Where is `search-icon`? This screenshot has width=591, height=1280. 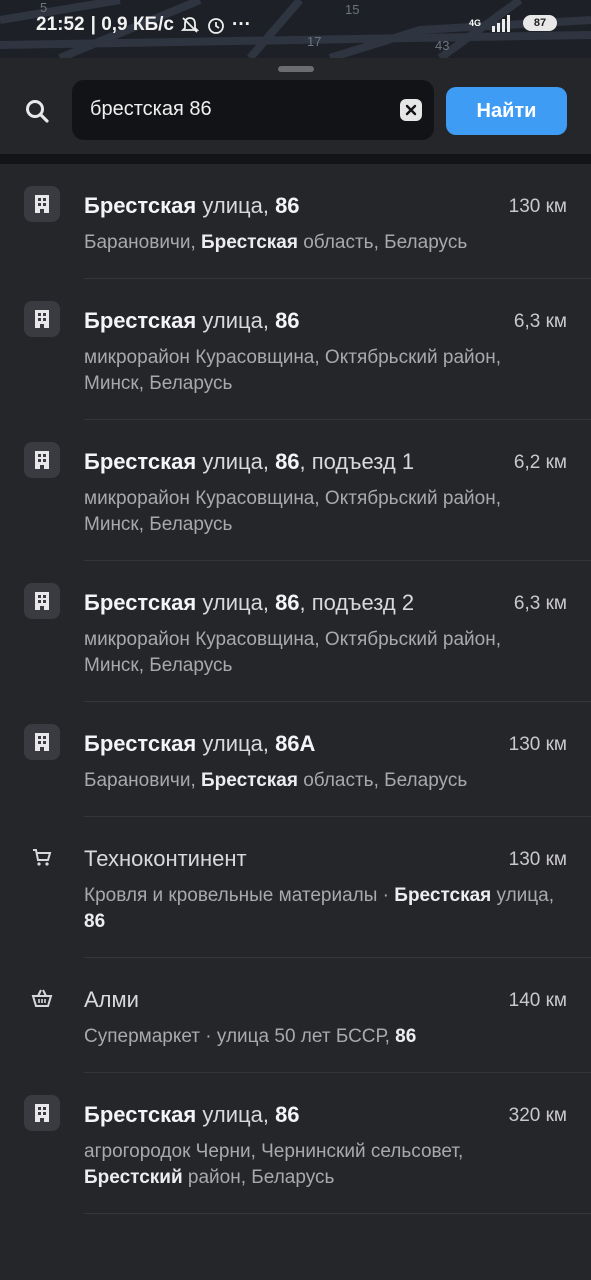 search-icon is located at coordinates (37, 111).